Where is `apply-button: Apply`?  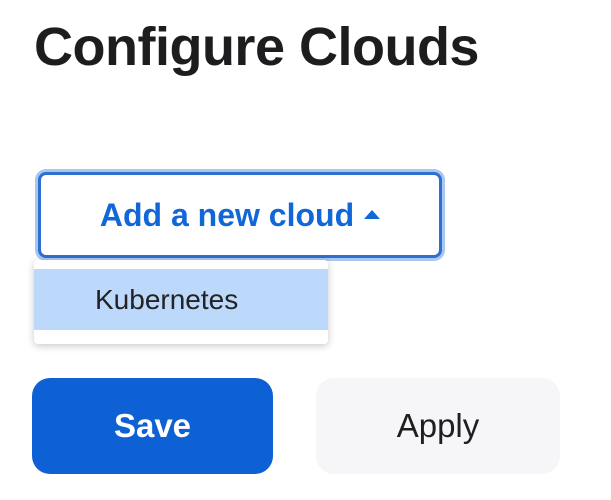
apply-button: Apply is located at coordinates (438, 426).